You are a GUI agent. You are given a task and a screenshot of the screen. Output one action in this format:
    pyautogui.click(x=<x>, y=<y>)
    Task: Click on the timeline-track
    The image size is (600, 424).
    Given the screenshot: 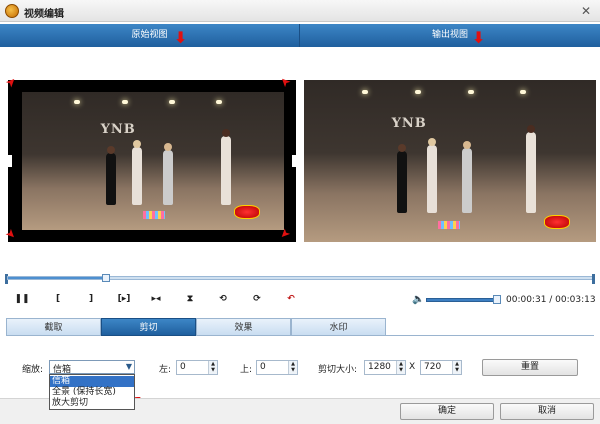 What is the action you would take?
    pyautogui.click(x=300, y=278)
    